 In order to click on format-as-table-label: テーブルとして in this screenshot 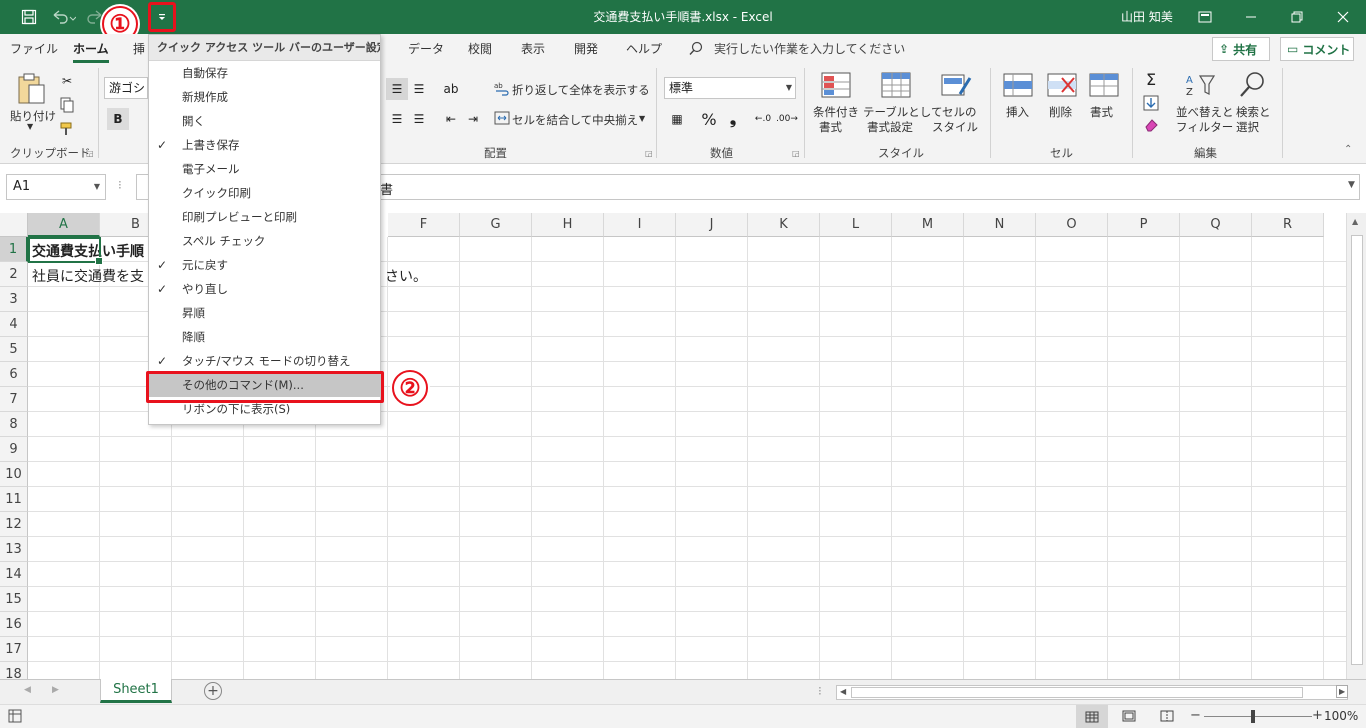, I will do `click(902, 112)`.